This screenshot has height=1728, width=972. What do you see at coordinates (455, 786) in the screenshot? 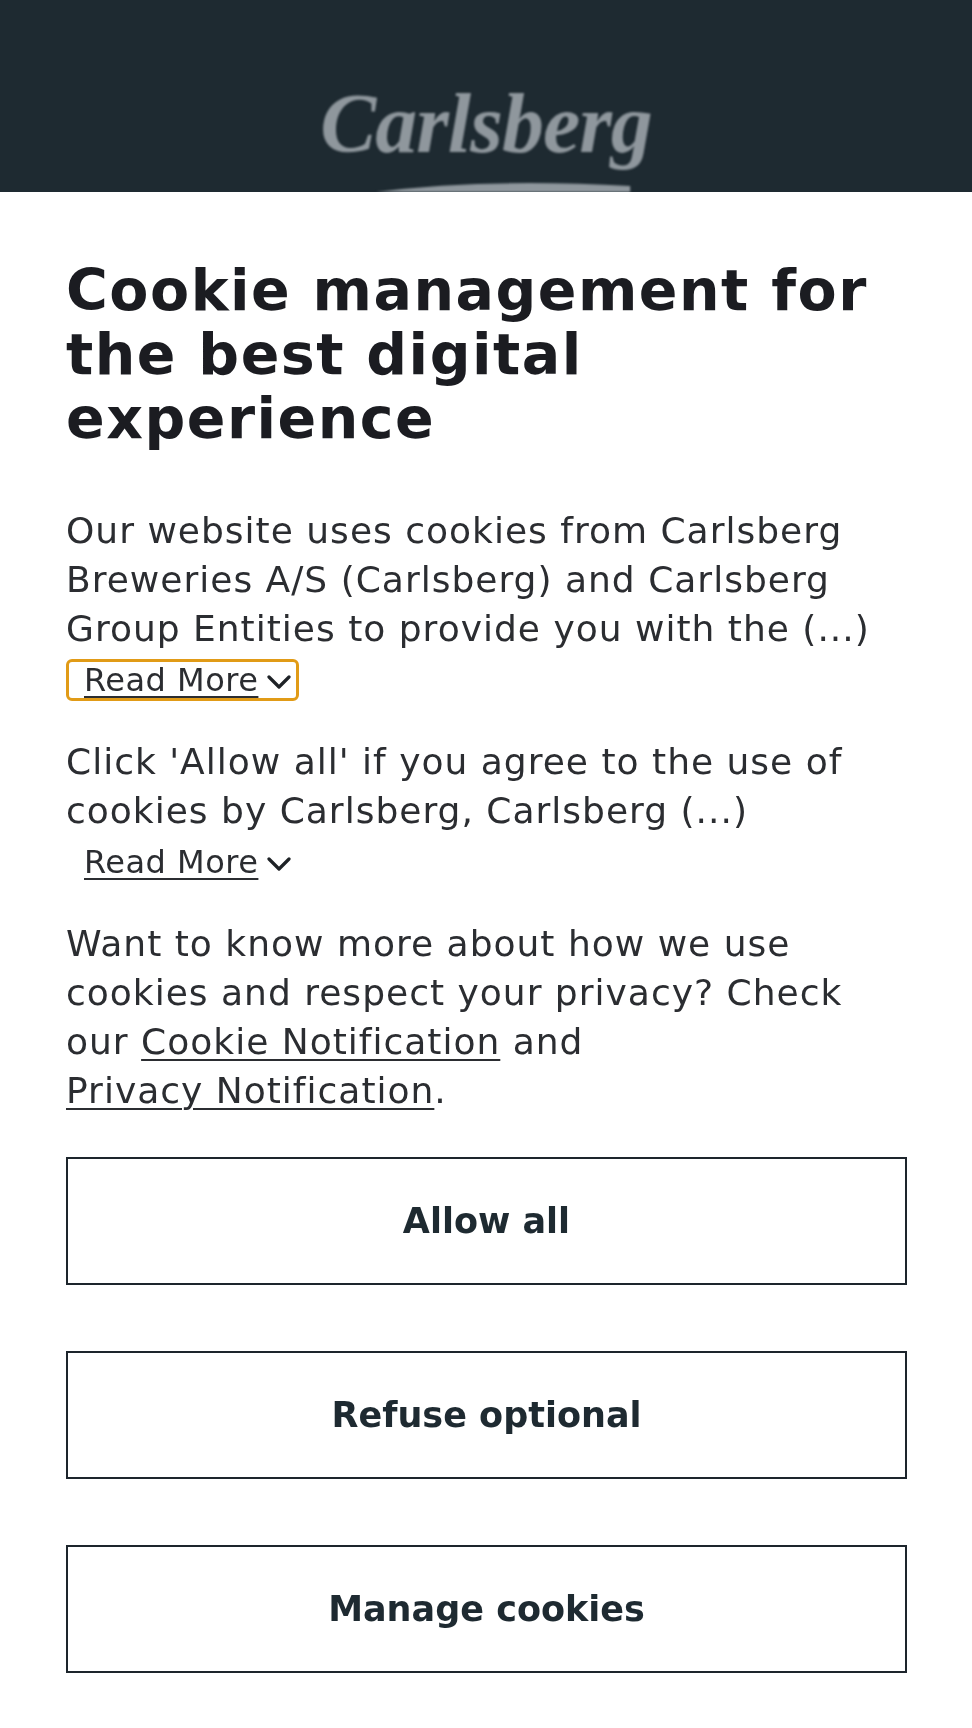
I see `body-text: Click 'Allow all' if you agree to the use of cookies by Carlsberg, Carlsberg (...)` at bounding box center [455, 786].